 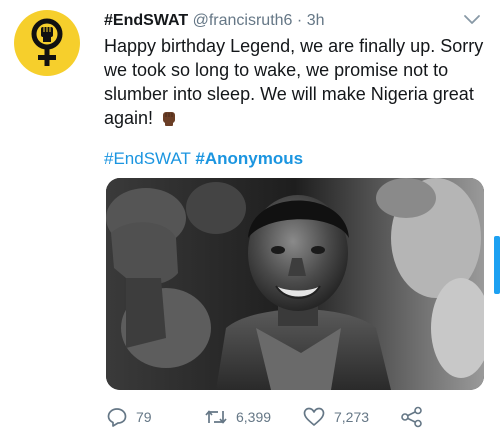 What do you see at coordinates (352, 417) in the screenshot?
I see `like-count: 7,273` at bounding box center [352, 417].